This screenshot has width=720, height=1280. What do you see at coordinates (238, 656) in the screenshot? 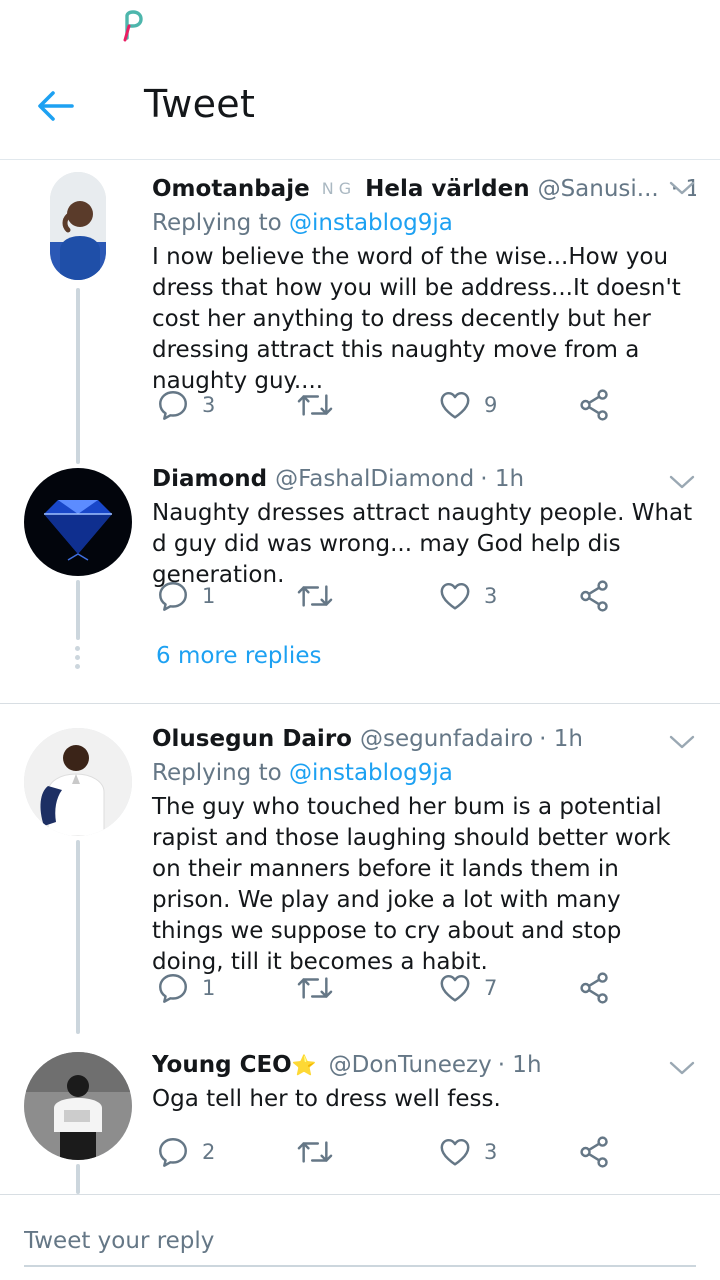
I see `more-replies-link: 6 more replies` at bounding box center [238, 656].